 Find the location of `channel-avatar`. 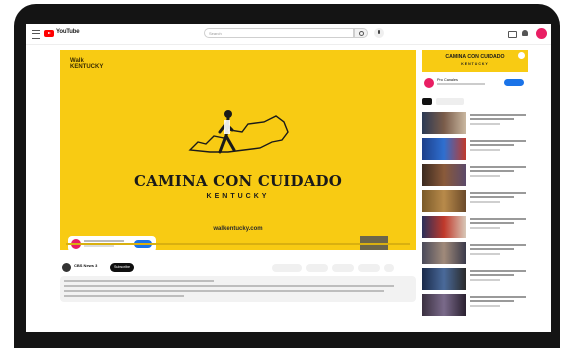

channel-avatar is located at coordinates (66, 267).